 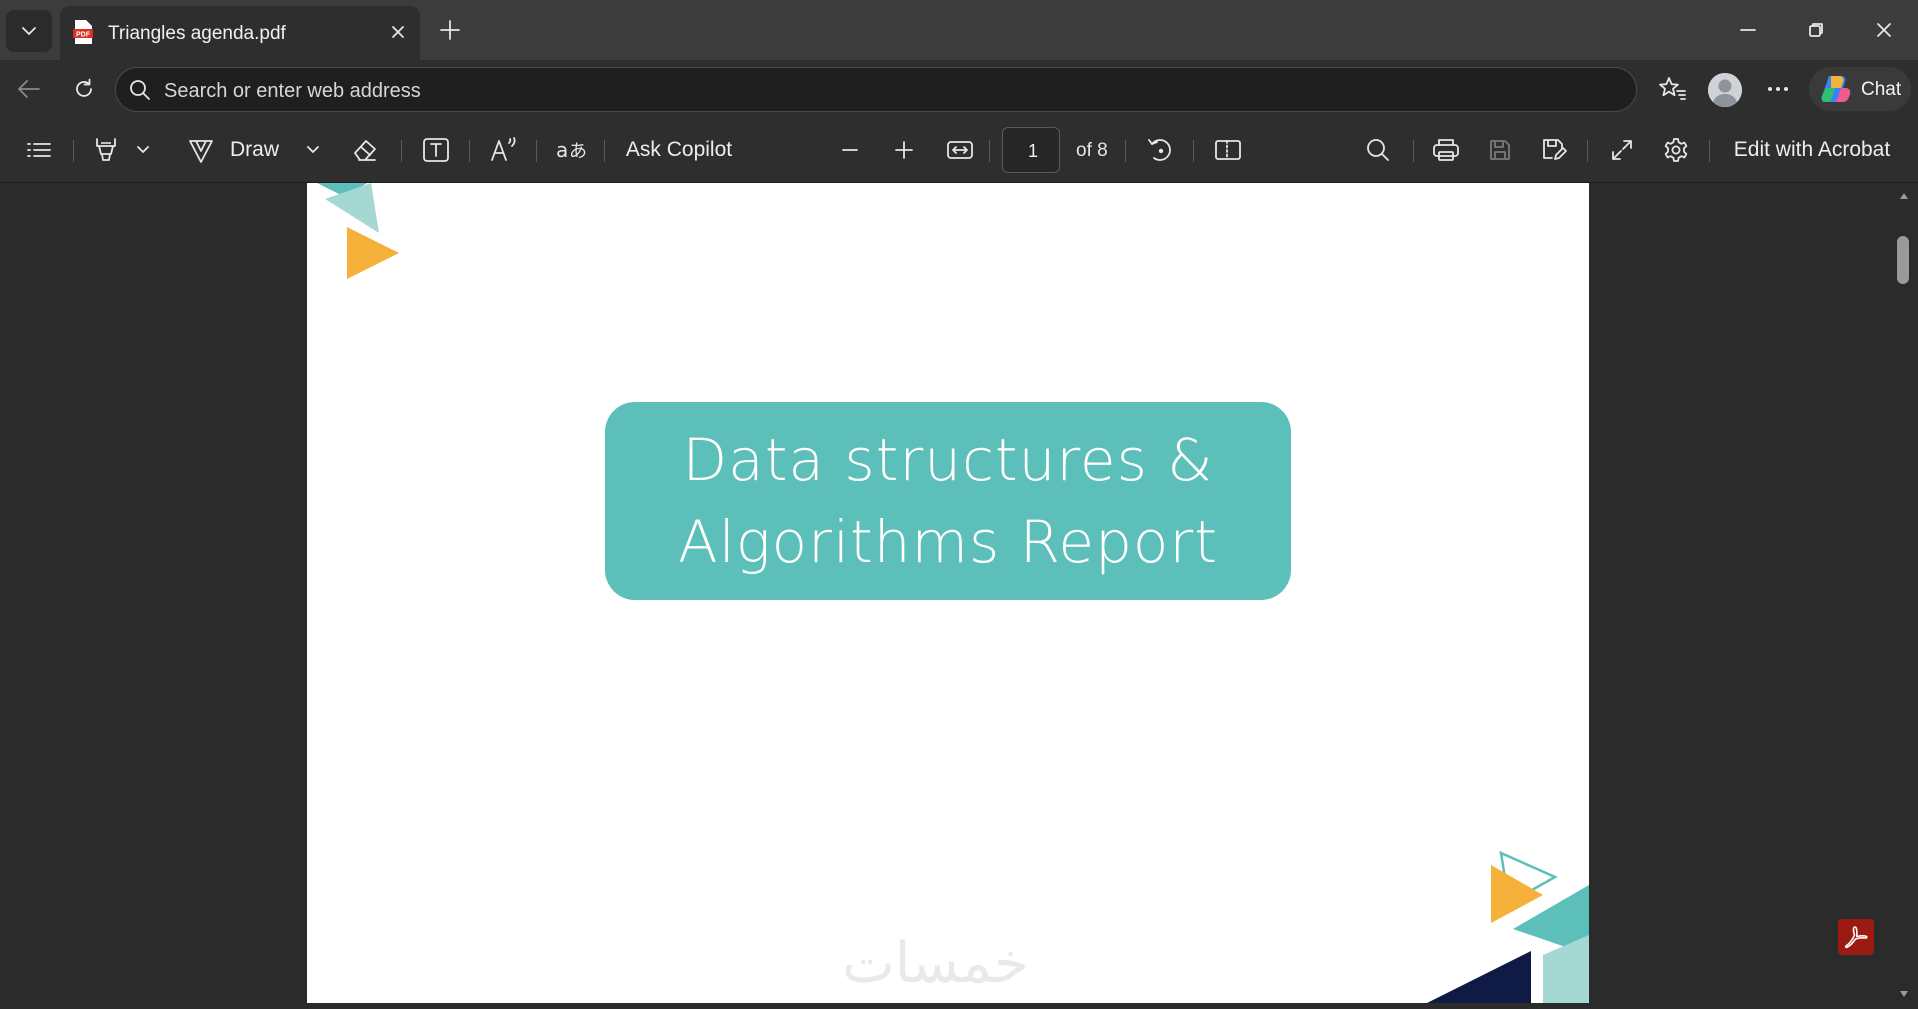 I want to click on chat-label: Chat, so click(x=1881, y=89).